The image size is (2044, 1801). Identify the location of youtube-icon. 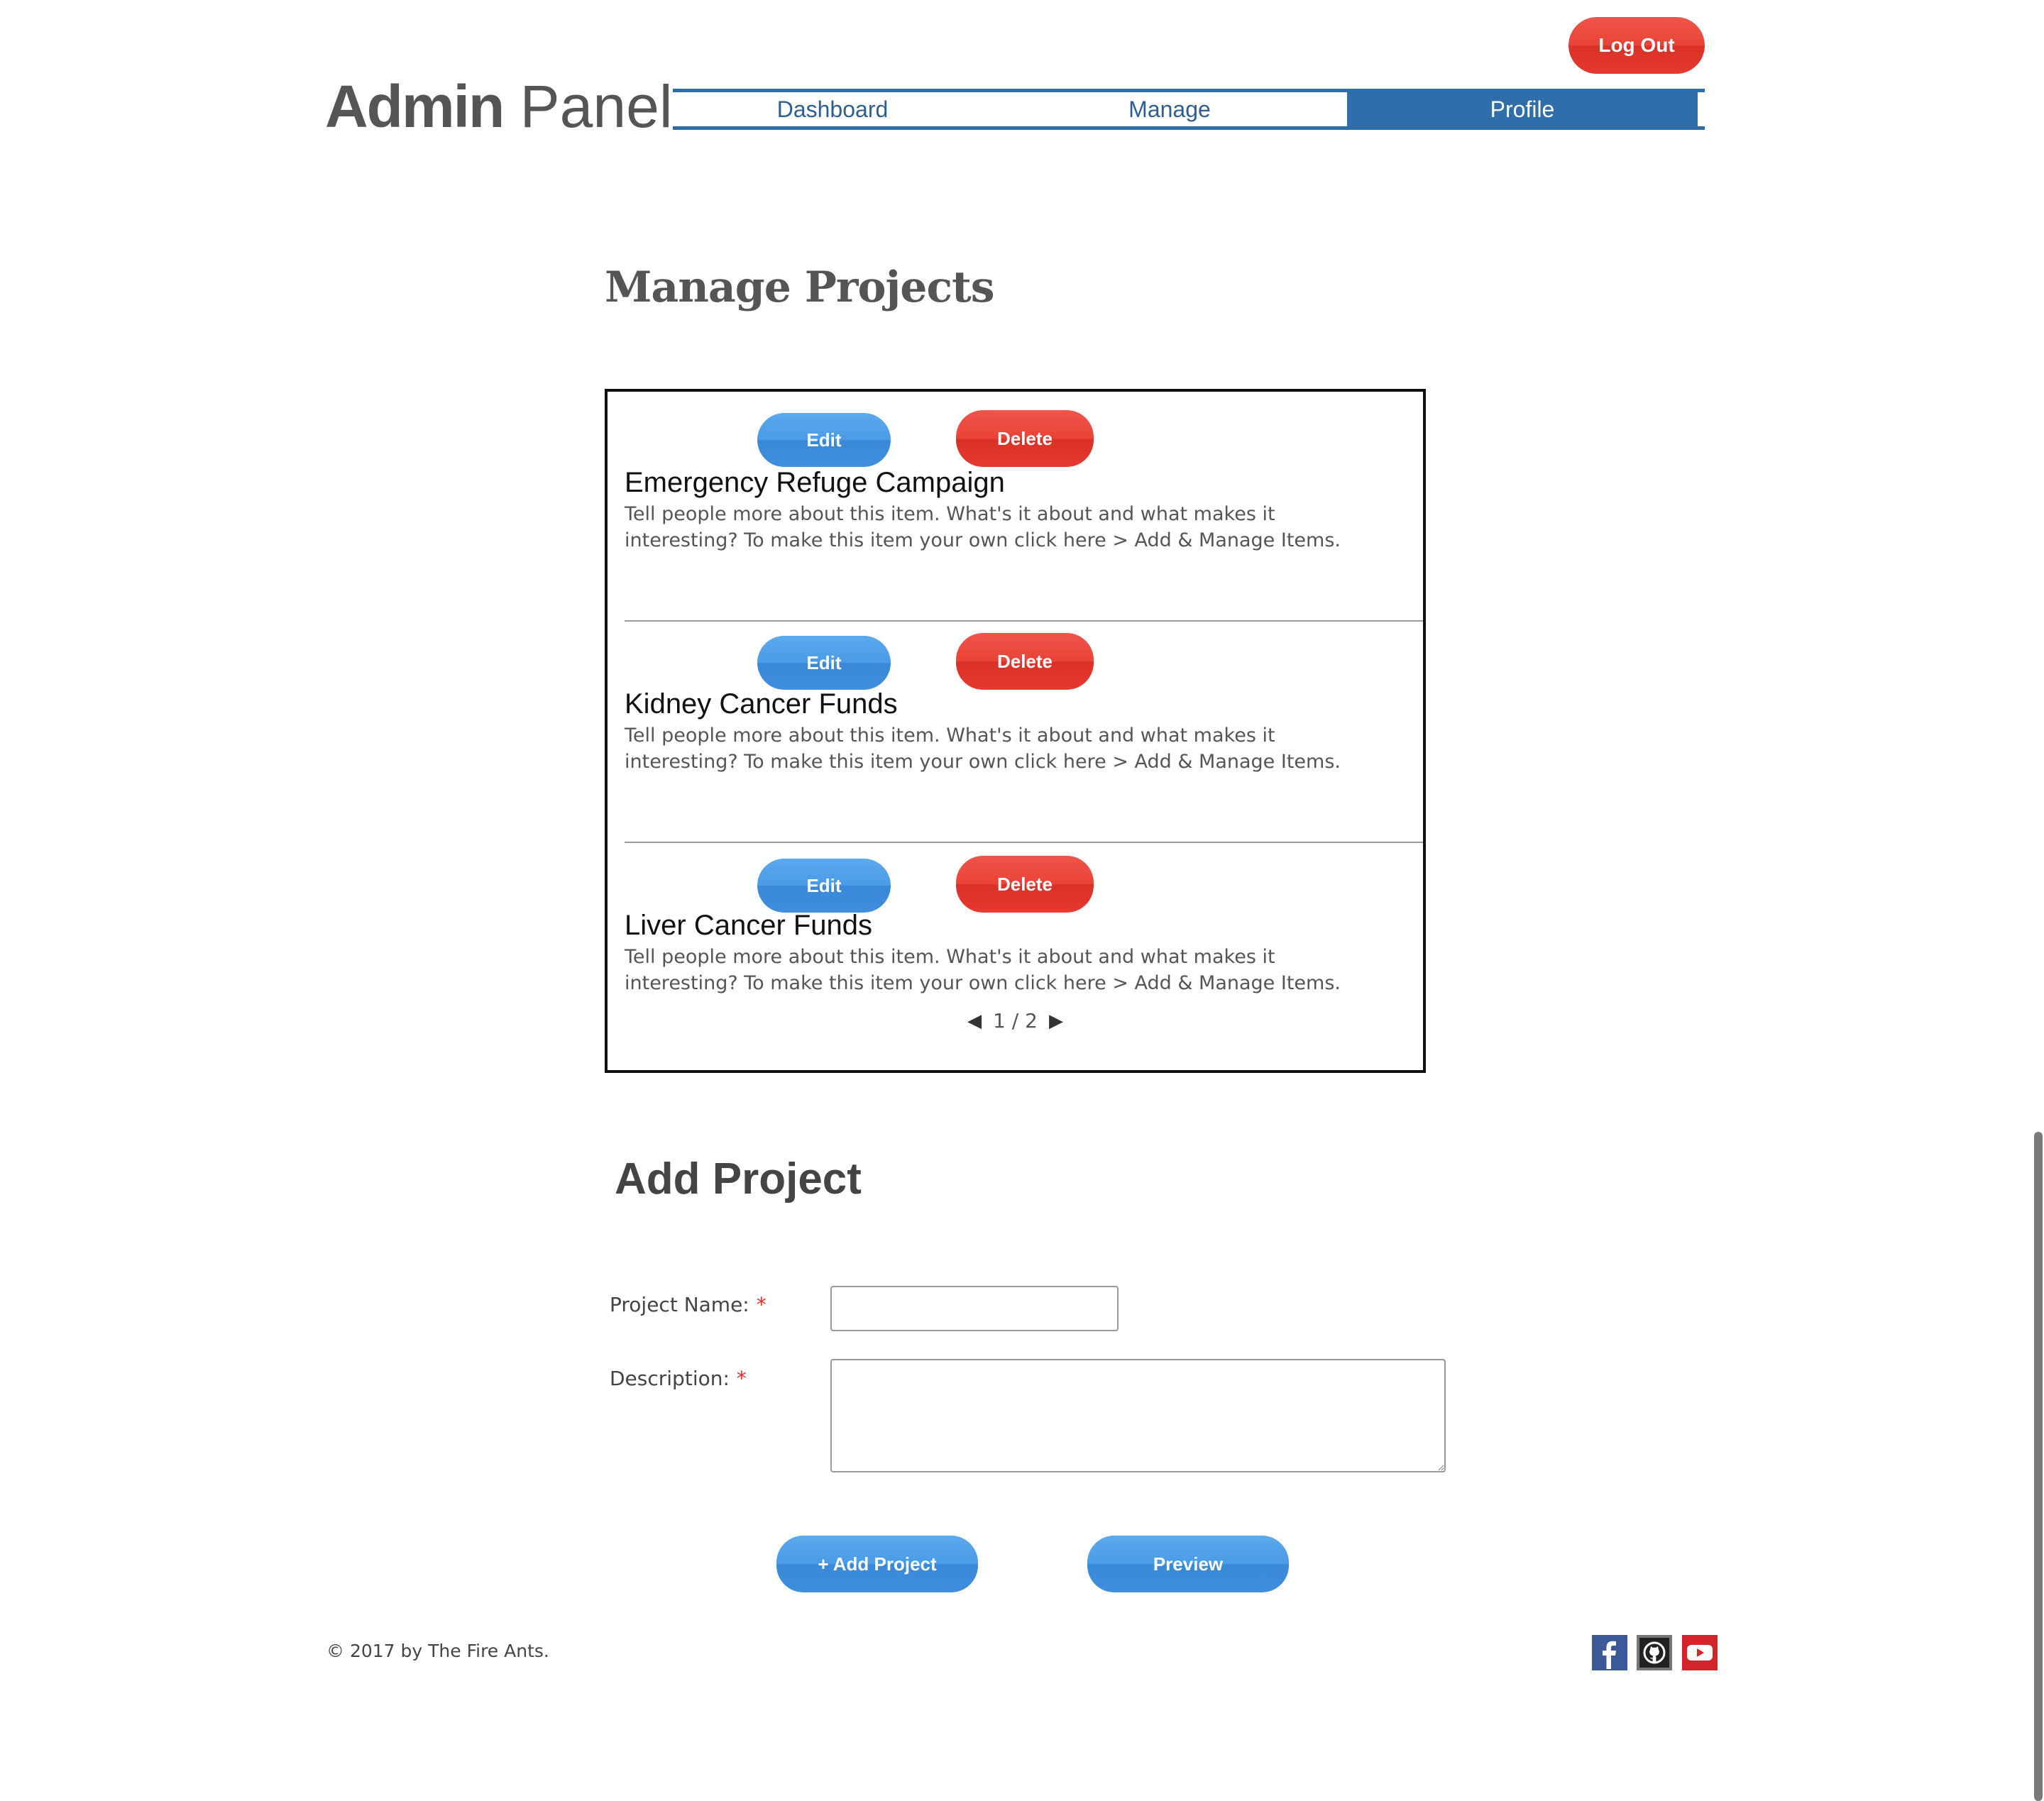
(1700, 1652).